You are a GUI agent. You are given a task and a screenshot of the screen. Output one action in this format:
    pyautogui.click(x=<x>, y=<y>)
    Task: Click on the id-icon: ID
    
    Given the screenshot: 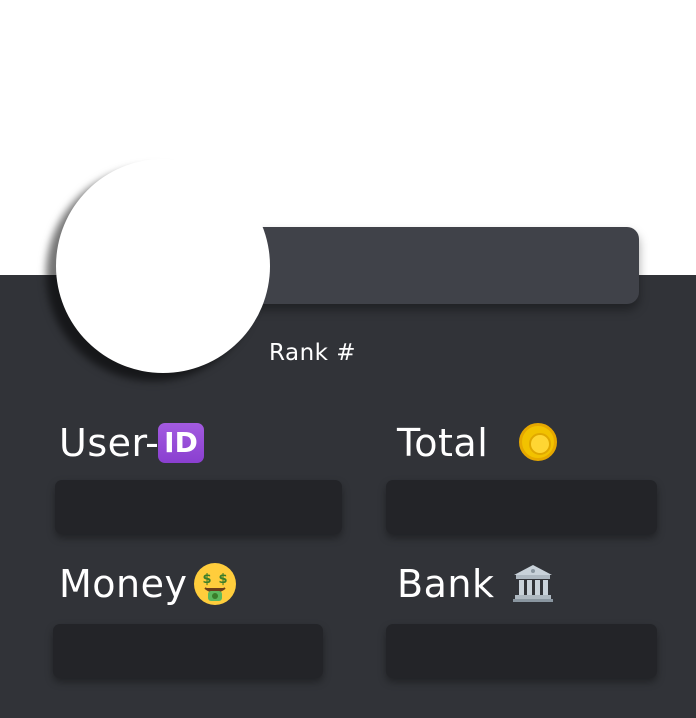 What is the action you would take?
    pyautogui.click(x=181, y=443)
    